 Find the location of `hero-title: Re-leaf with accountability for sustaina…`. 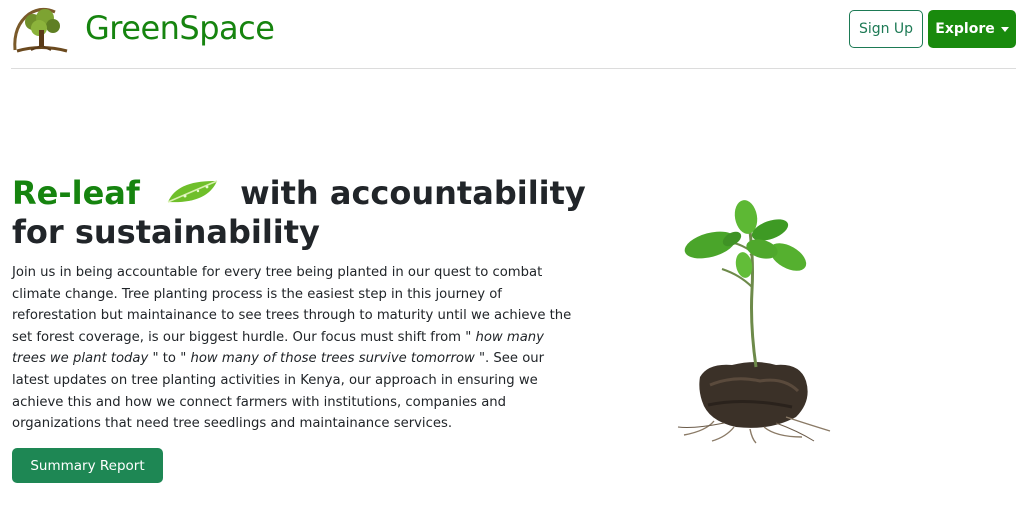

hero-title: Re-leaf with accountability for sustaina… is located at coordinates (312, 213).